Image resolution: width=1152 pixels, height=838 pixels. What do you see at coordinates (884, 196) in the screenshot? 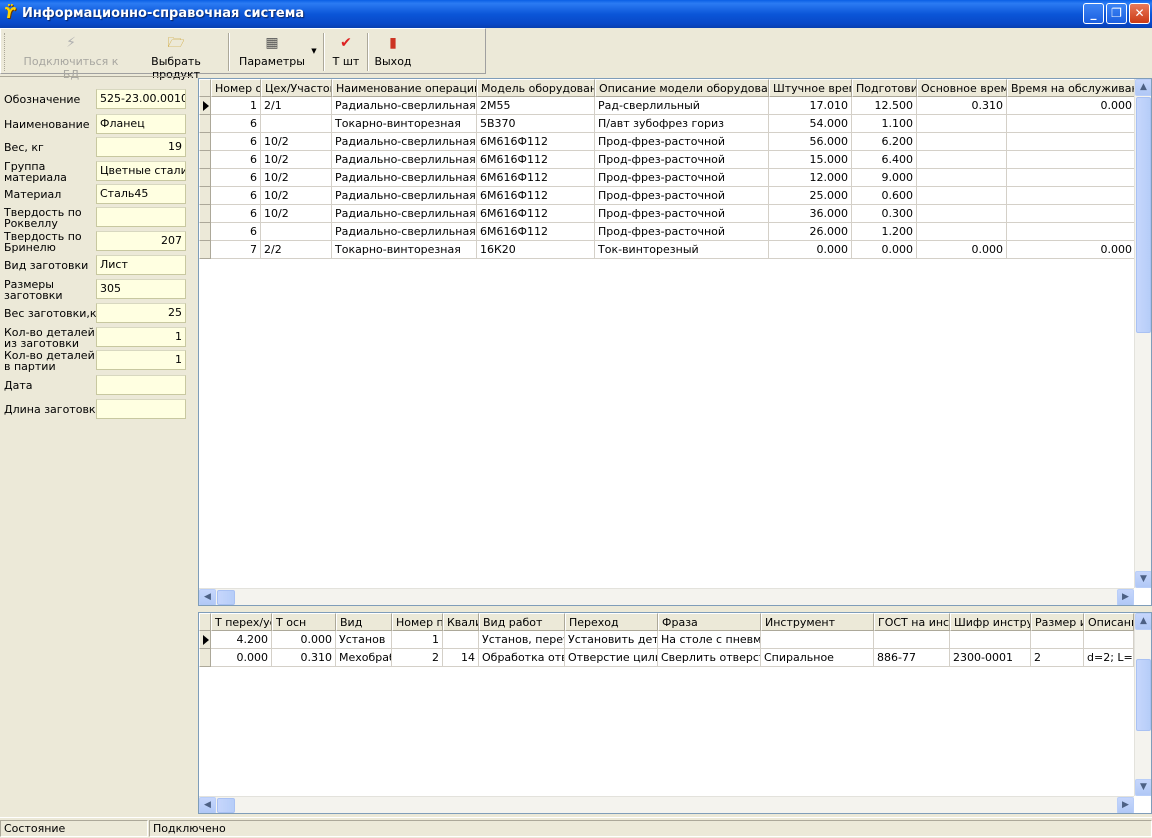
I see `table-cell: 0.600` at bounding box center [884, 196].